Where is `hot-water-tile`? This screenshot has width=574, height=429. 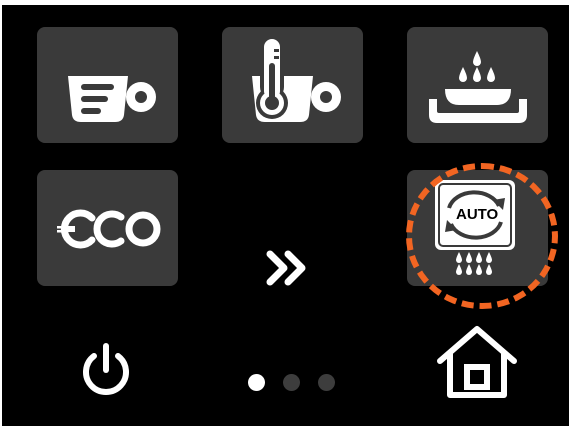
hot-water-tile is located at coordinates (477, 85).